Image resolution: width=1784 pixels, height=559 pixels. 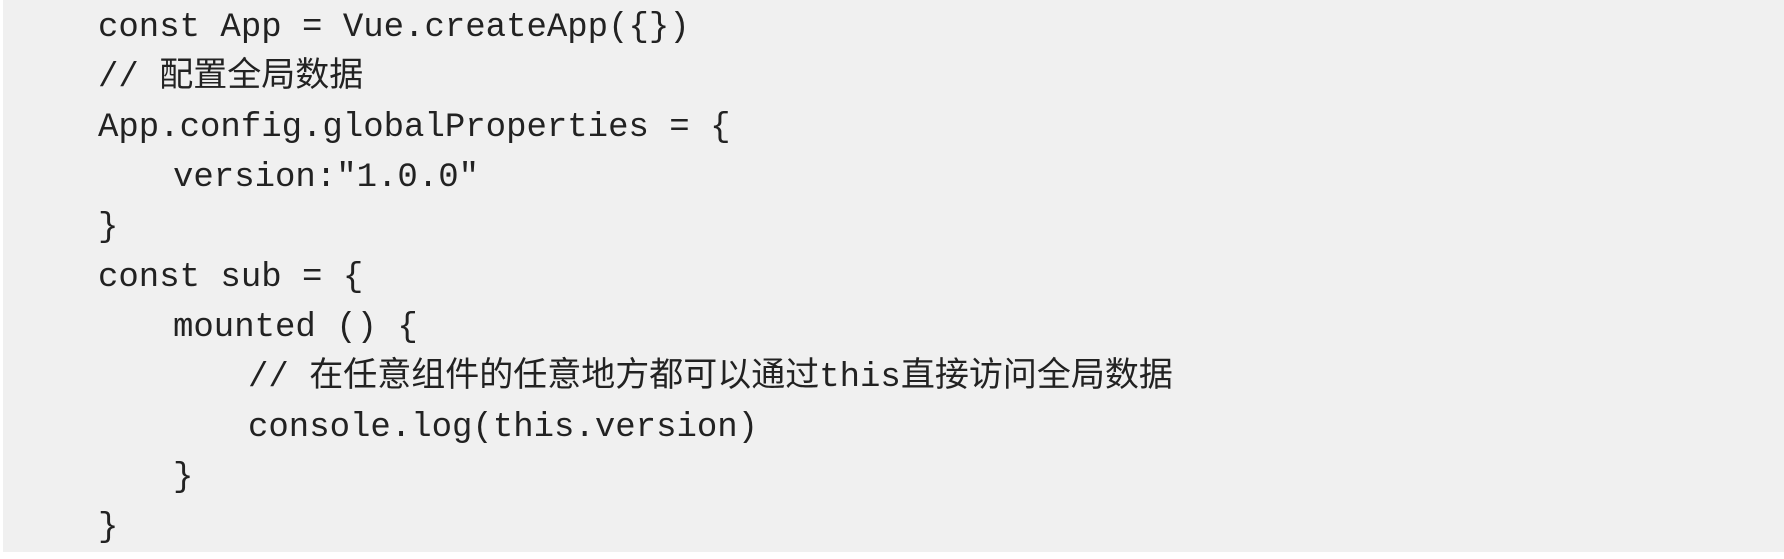 I want to click on code-line-close-brace: }, so click(x=108, y=228).